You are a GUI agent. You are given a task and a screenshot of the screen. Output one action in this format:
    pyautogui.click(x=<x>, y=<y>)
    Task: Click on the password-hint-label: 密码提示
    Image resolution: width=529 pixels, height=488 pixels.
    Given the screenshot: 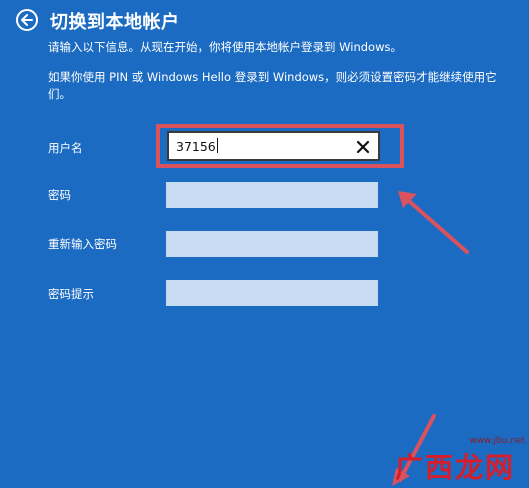 What is the action you would take?
    pyautogui.click(x=71, y=294)
    